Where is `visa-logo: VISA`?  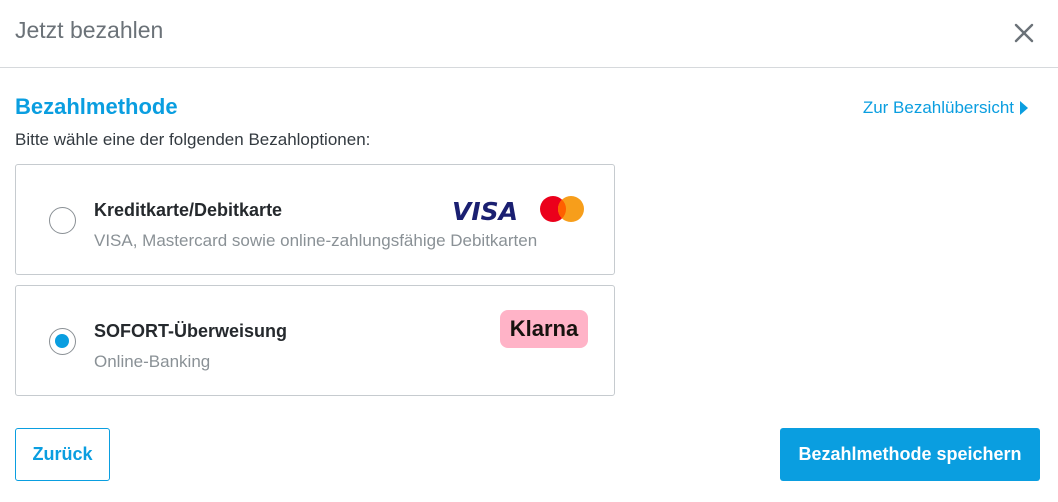
visa-logo: VISA is located at coordinates (485, 211).